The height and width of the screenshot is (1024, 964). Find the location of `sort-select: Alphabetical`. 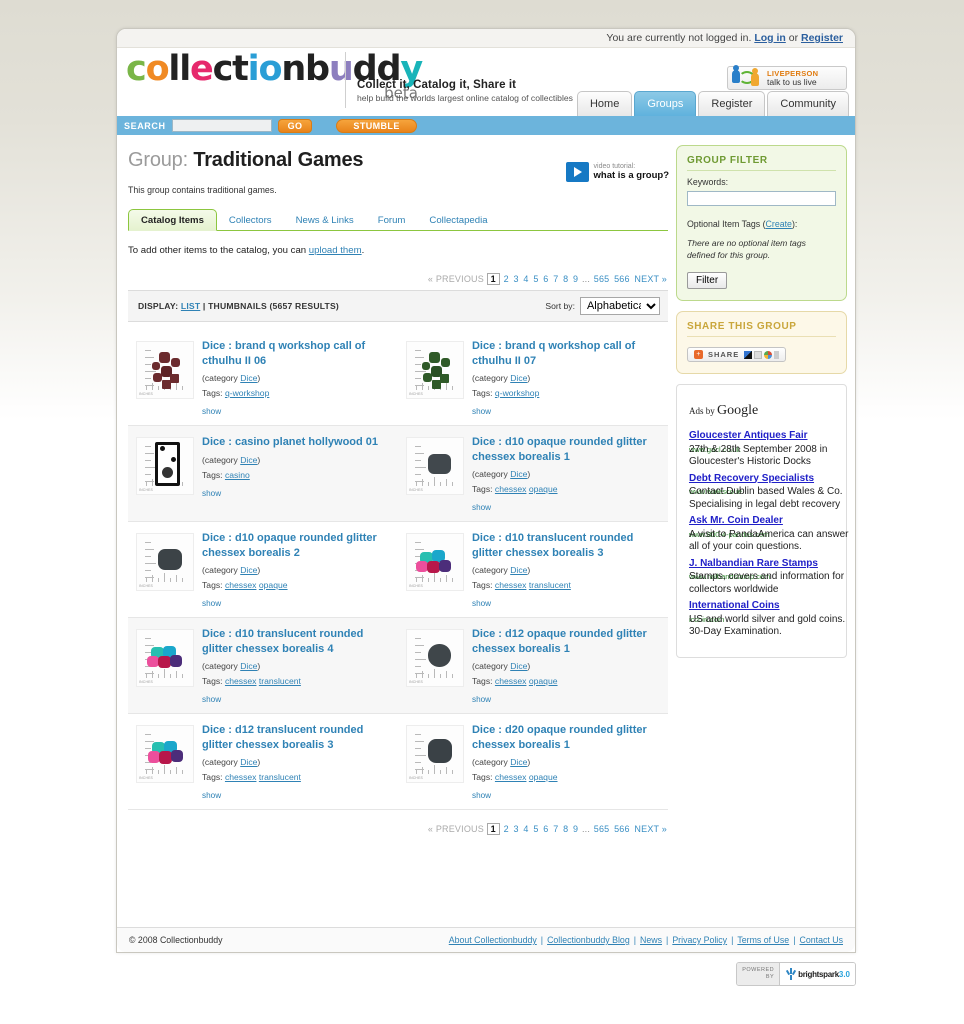

sort-select: Alphabetical is located at coordinates (619, 306).